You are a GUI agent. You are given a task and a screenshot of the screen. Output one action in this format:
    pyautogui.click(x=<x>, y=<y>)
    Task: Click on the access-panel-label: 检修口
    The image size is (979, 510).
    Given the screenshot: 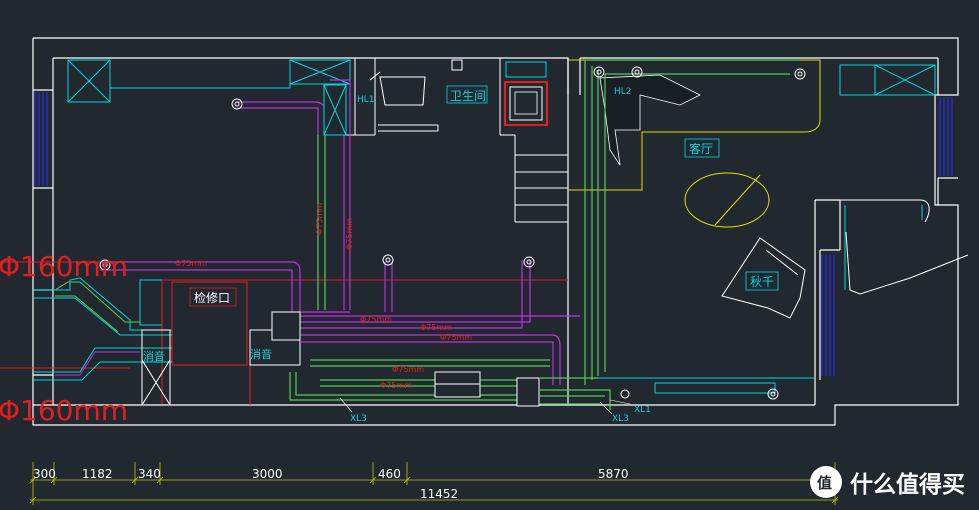 What is the action you would take?
    pyautogui.click(x=212, y=297)
    